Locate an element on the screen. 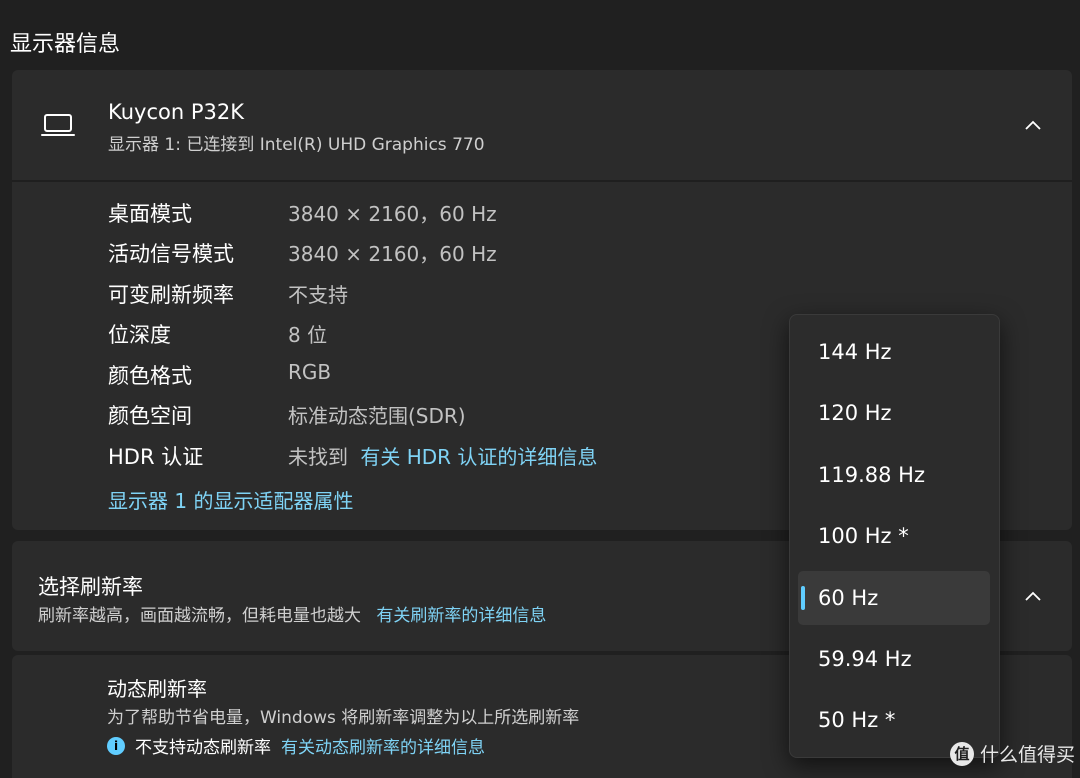  refresh-option-120: 120 Hz is located at coordinates (894, 413).